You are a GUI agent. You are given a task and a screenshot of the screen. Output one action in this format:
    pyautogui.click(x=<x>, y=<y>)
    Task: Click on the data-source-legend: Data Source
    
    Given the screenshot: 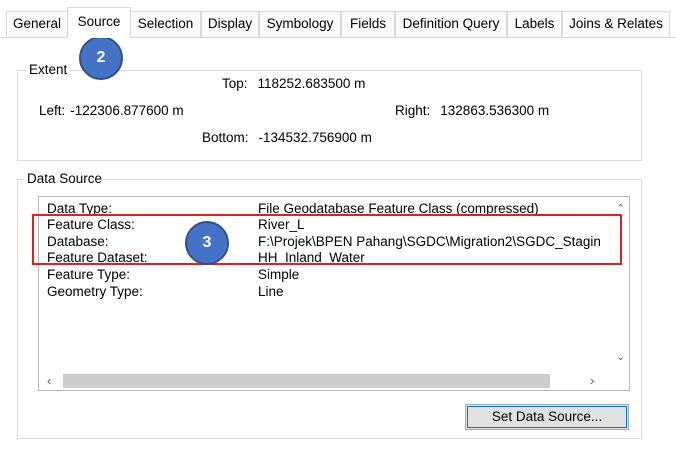 What is the action you would take?
    pyautogui.click(x=65, y=179)
    